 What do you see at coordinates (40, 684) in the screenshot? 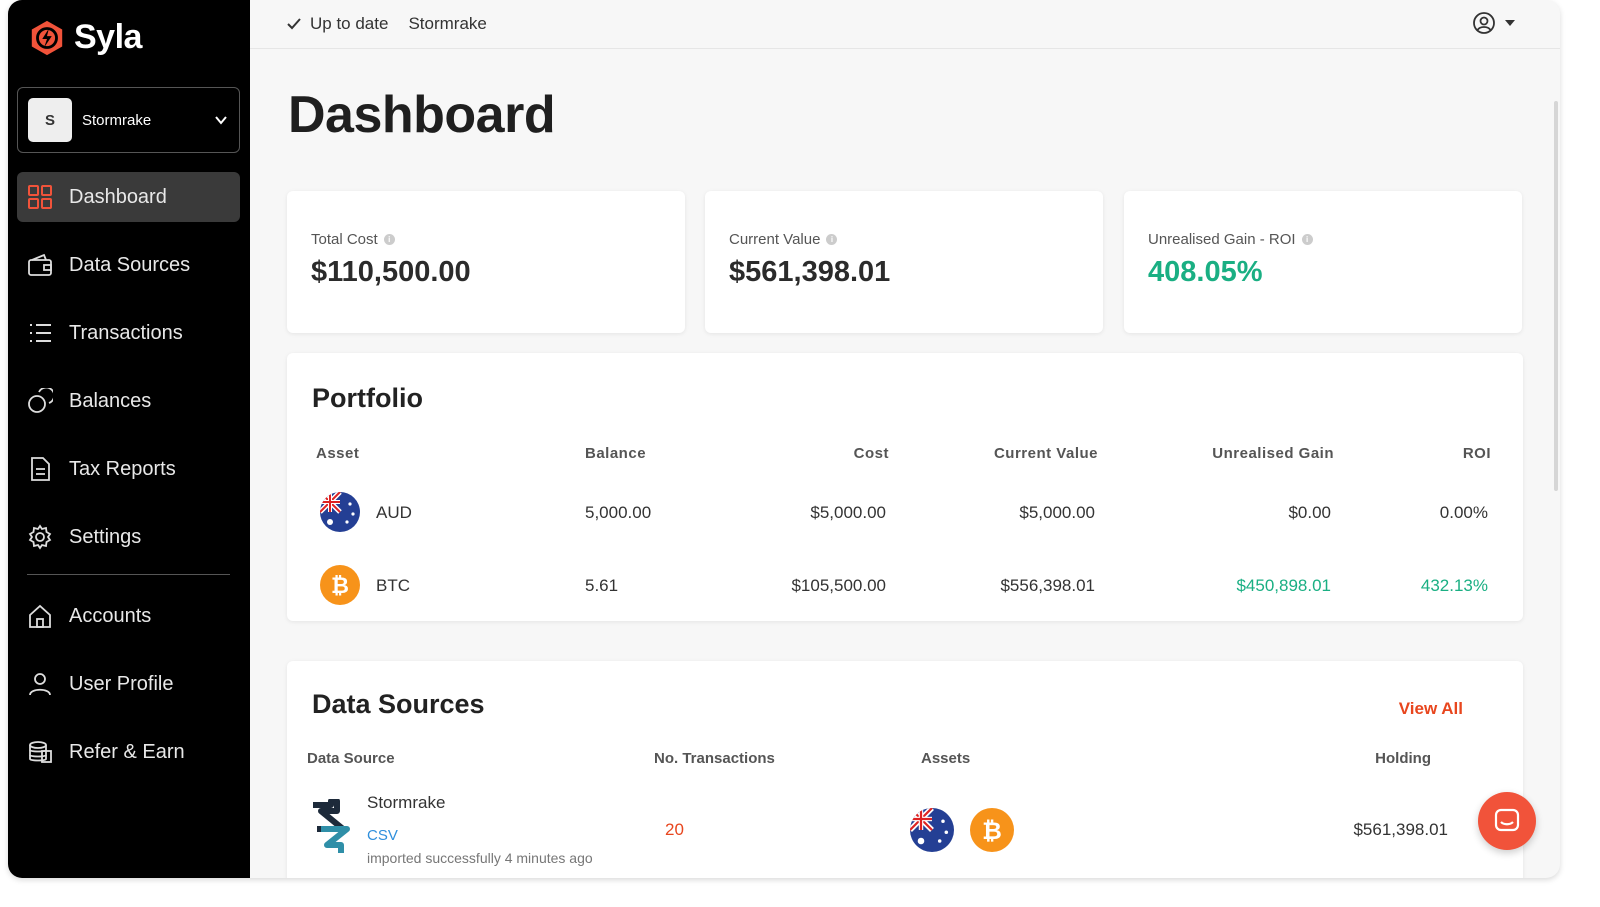
I see `user-icon` at bounding box center [40, 684].